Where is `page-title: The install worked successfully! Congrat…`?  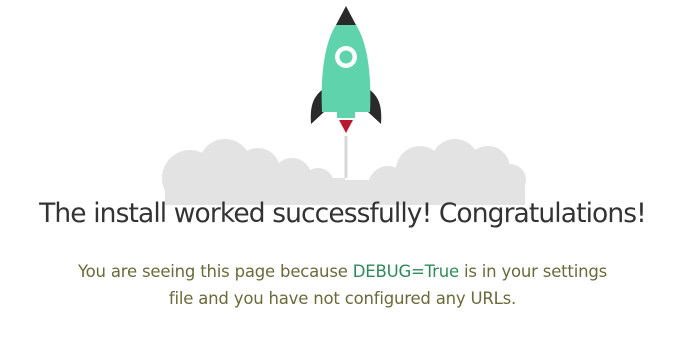
page-title: The install worked successfully! Congrat… is located at coordinates (343, 213).